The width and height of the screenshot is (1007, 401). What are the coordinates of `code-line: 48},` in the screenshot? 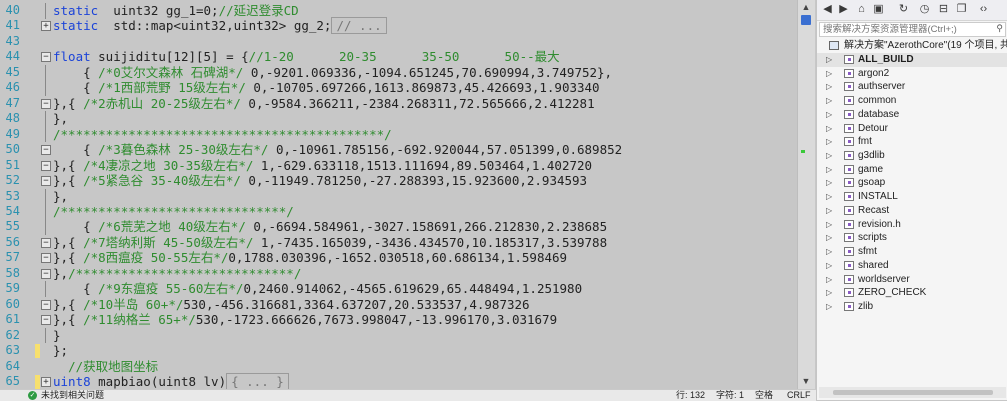 It's located at (398, 119).